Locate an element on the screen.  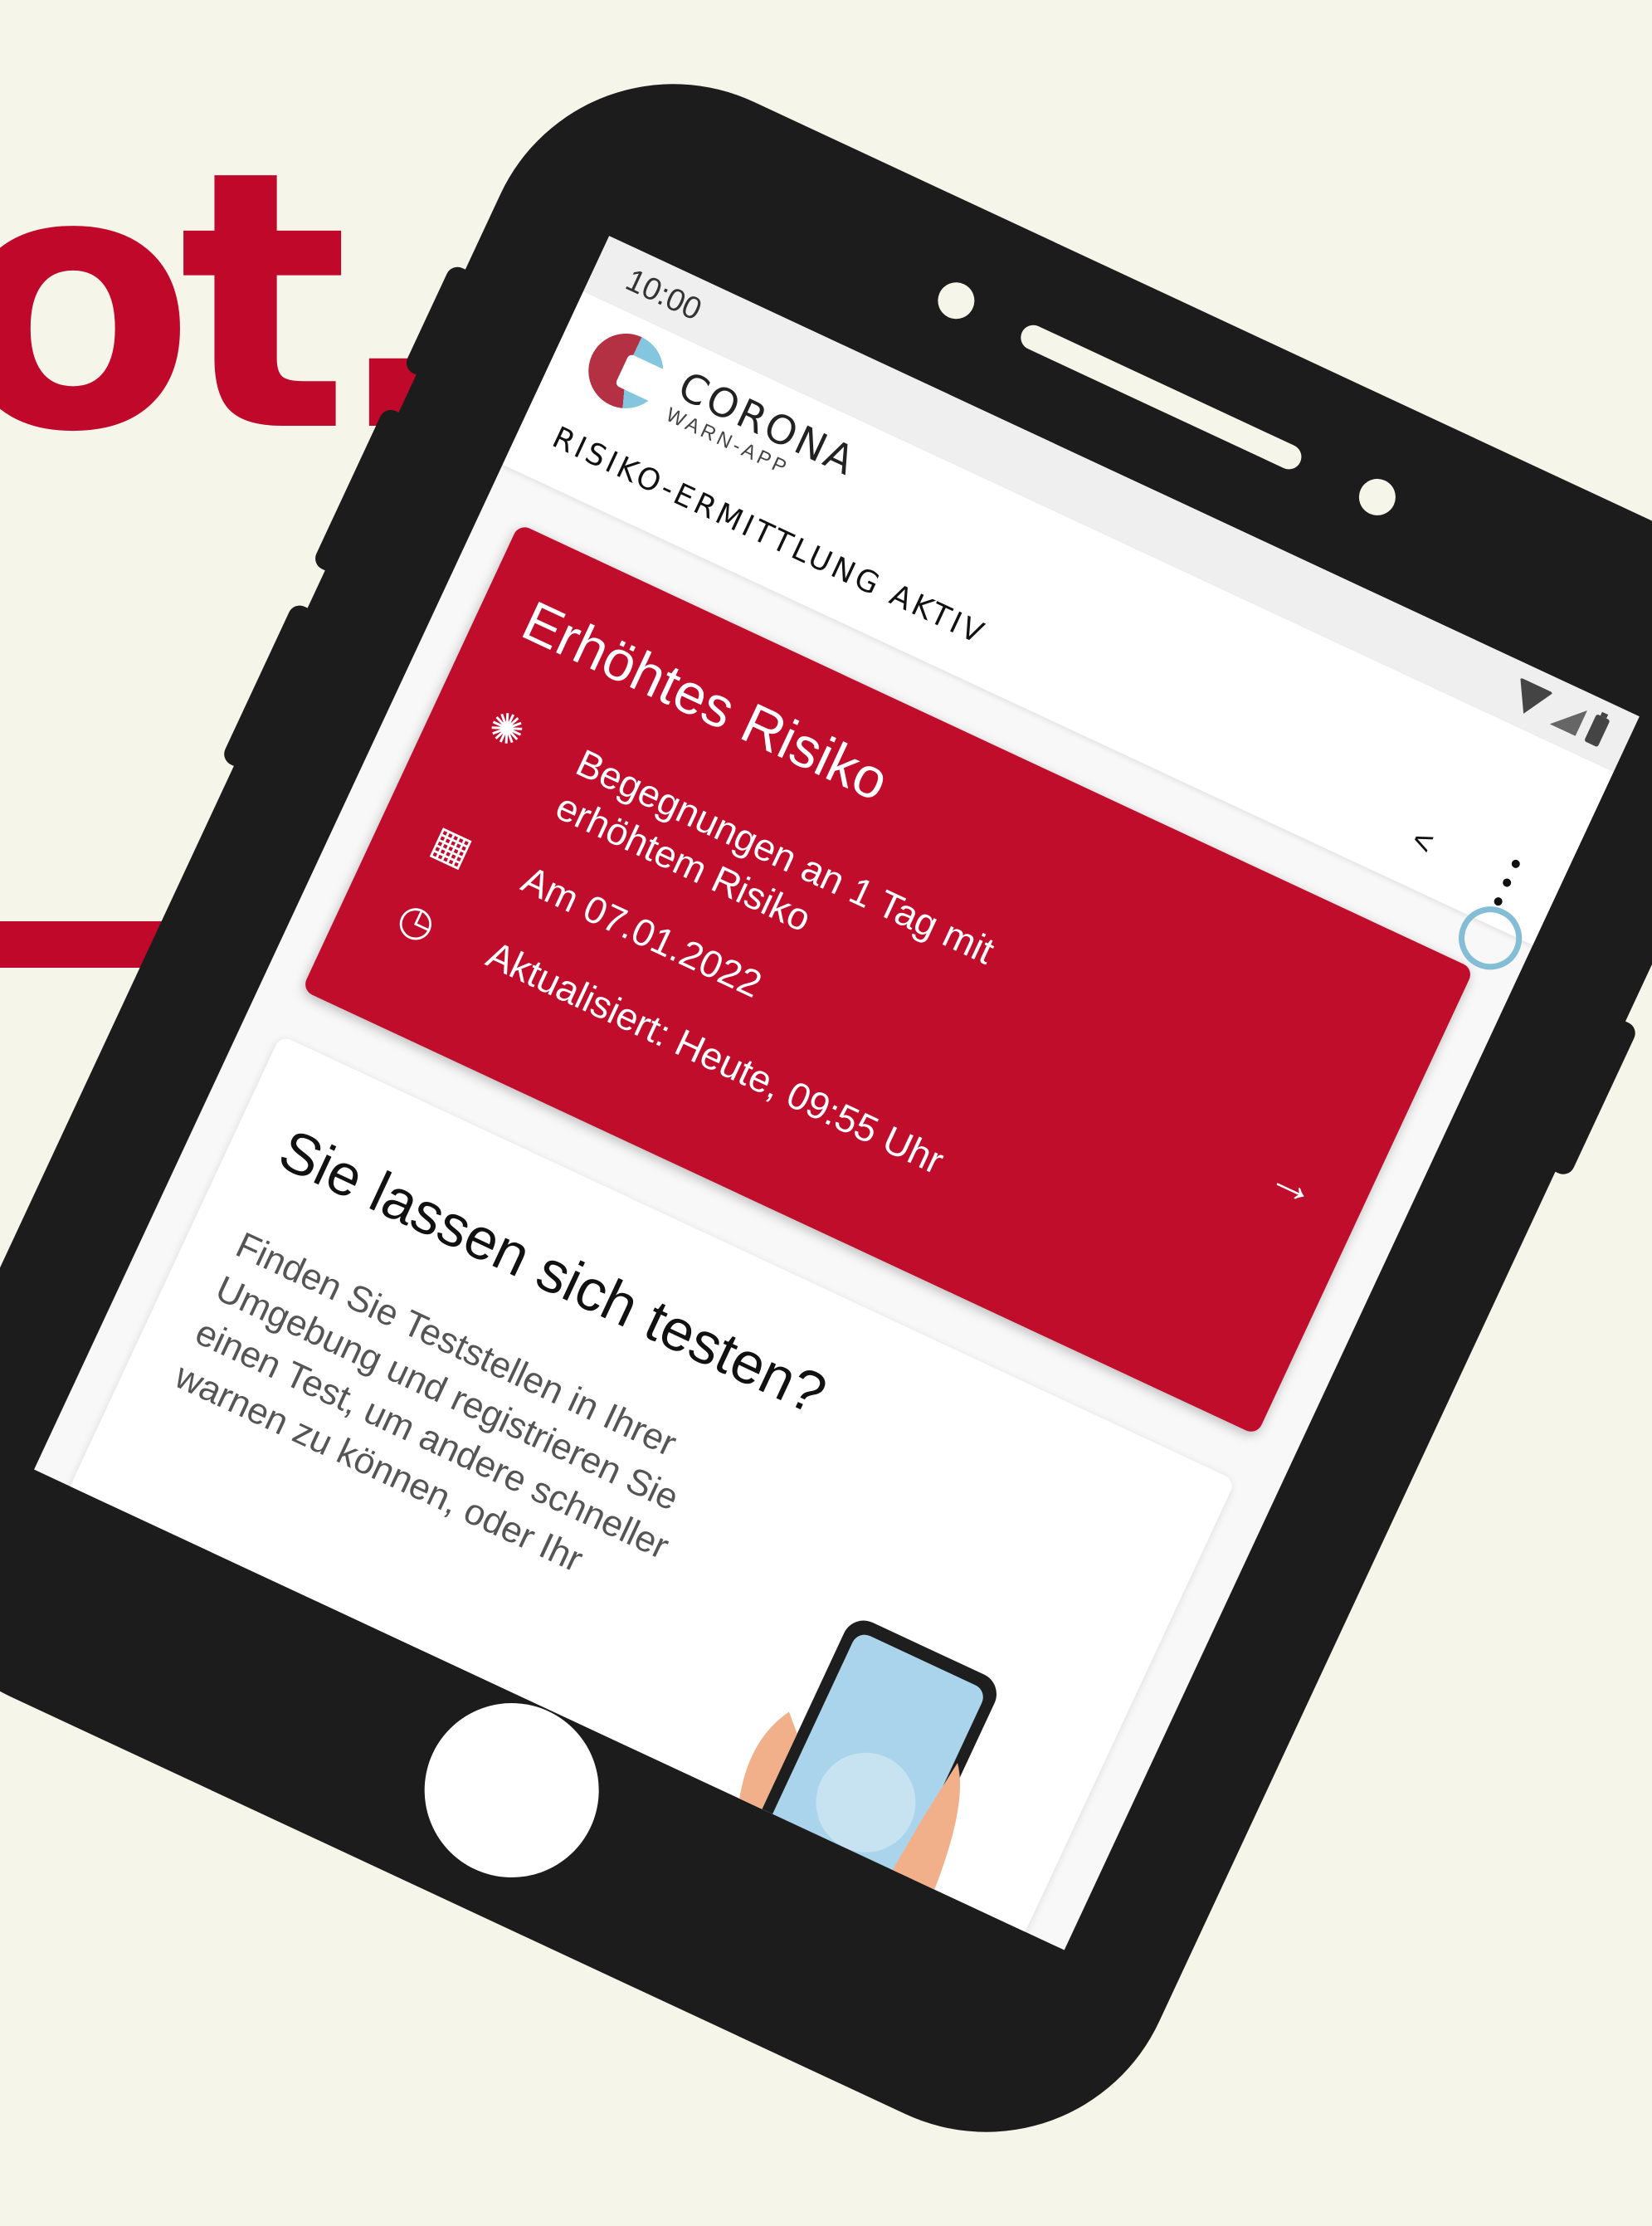
virus-icon: ✺ is located at coordinates (507, 729).